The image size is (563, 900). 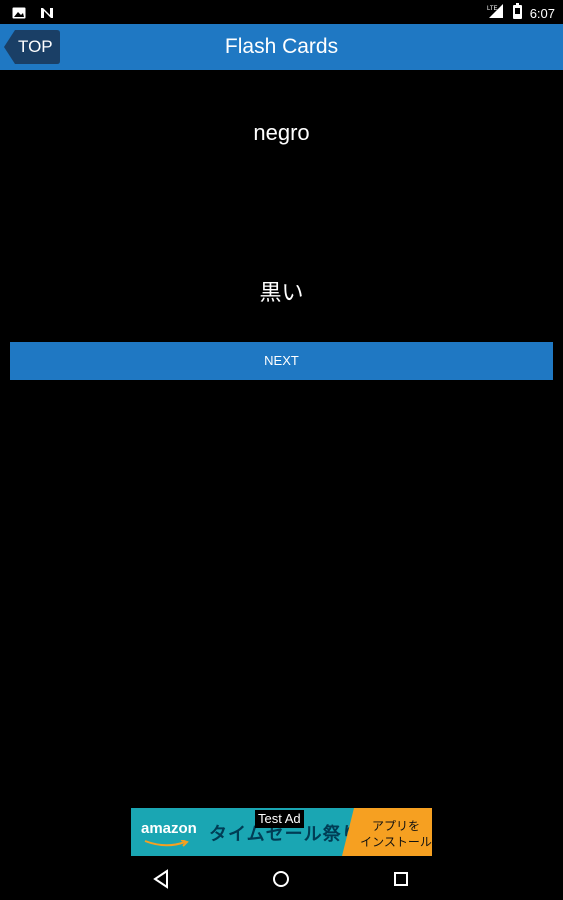 What do you see at coordinates (19, 13) in the screenshot?
I see `image-icon` at bounding box center [19, 13].